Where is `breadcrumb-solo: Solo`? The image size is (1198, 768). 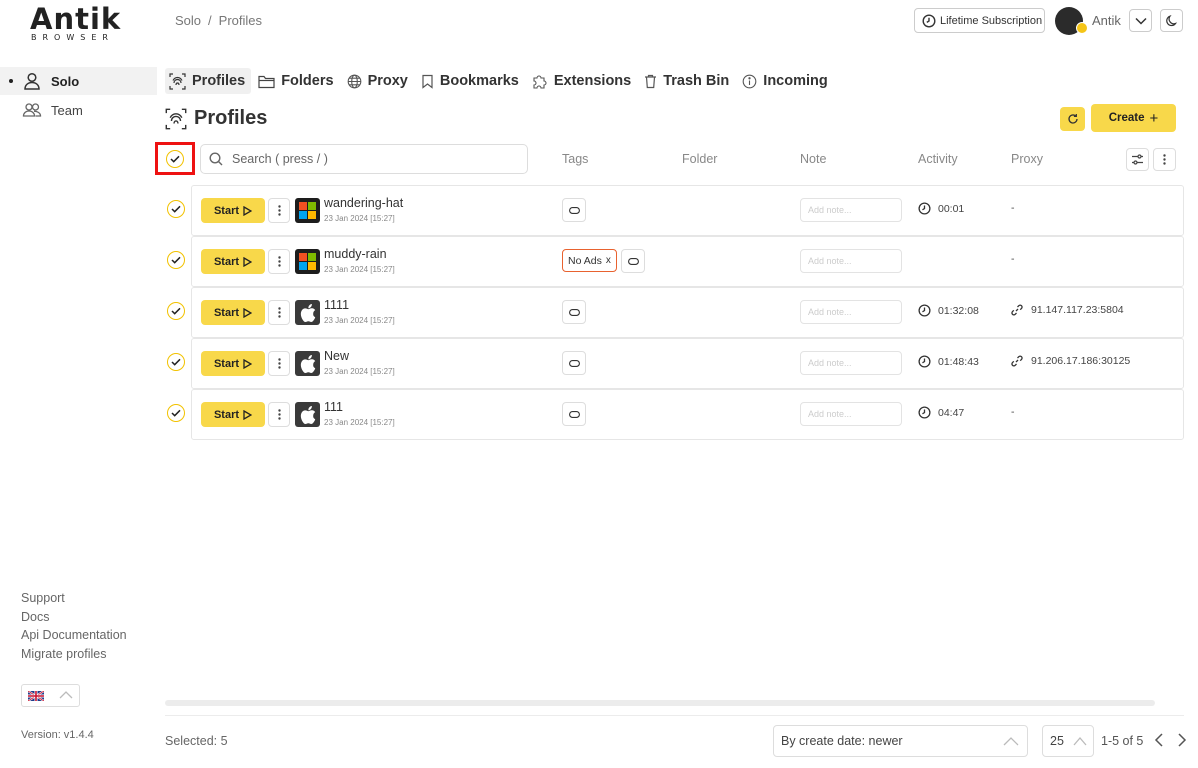 breadcrumb-solo: Solo is located at coordinates (188, 20).